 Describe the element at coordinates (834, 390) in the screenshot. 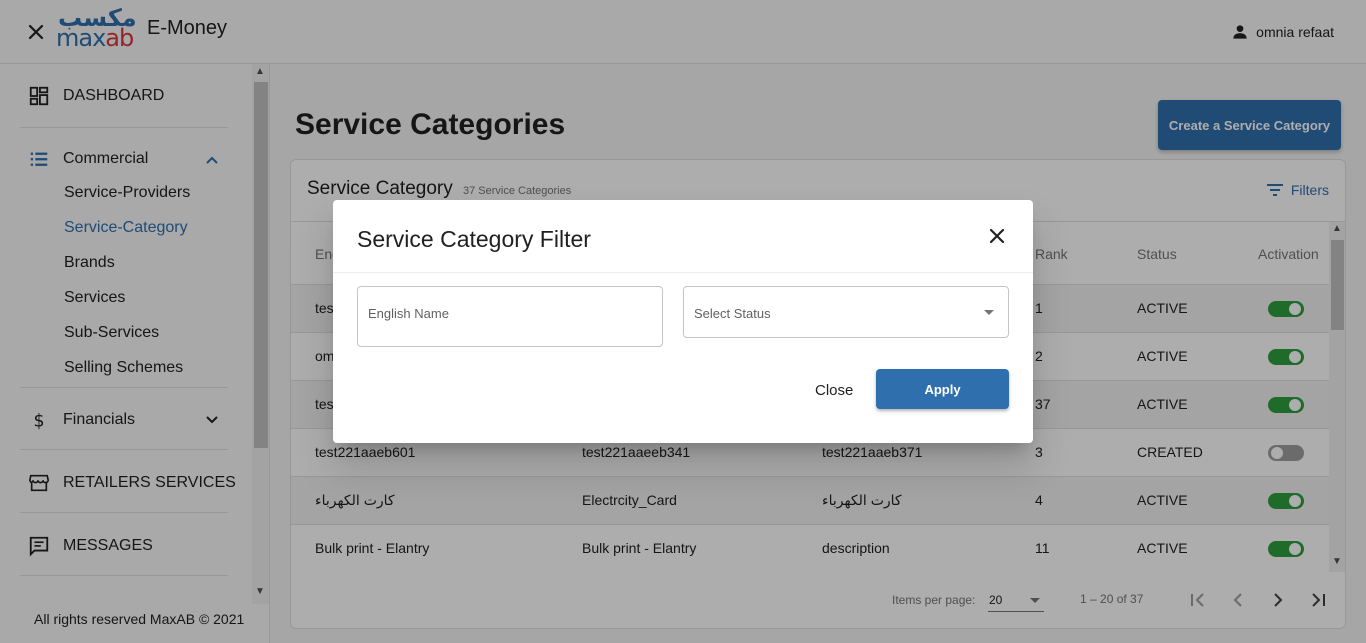

I see `close-button: Close` at that location.